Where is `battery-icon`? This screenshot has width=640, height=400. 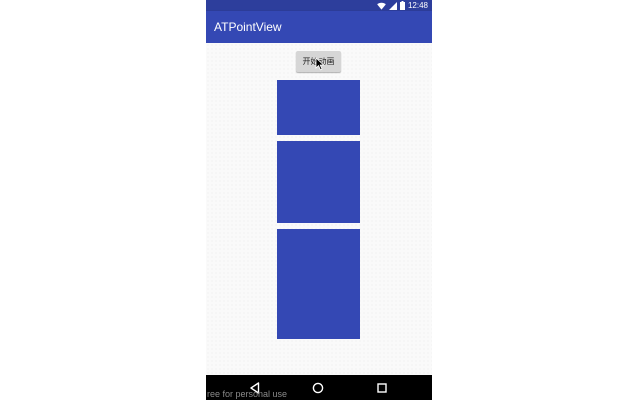
battery-icon is located at coordinates (402, 5).